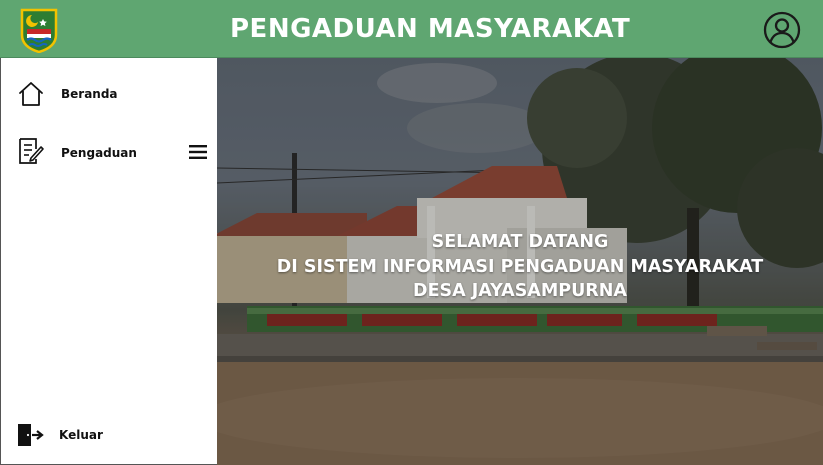 This screenshot has width=823, height=465. I want to click on welcome-line-1: SELAMAT DATANG, so click(520, 242).